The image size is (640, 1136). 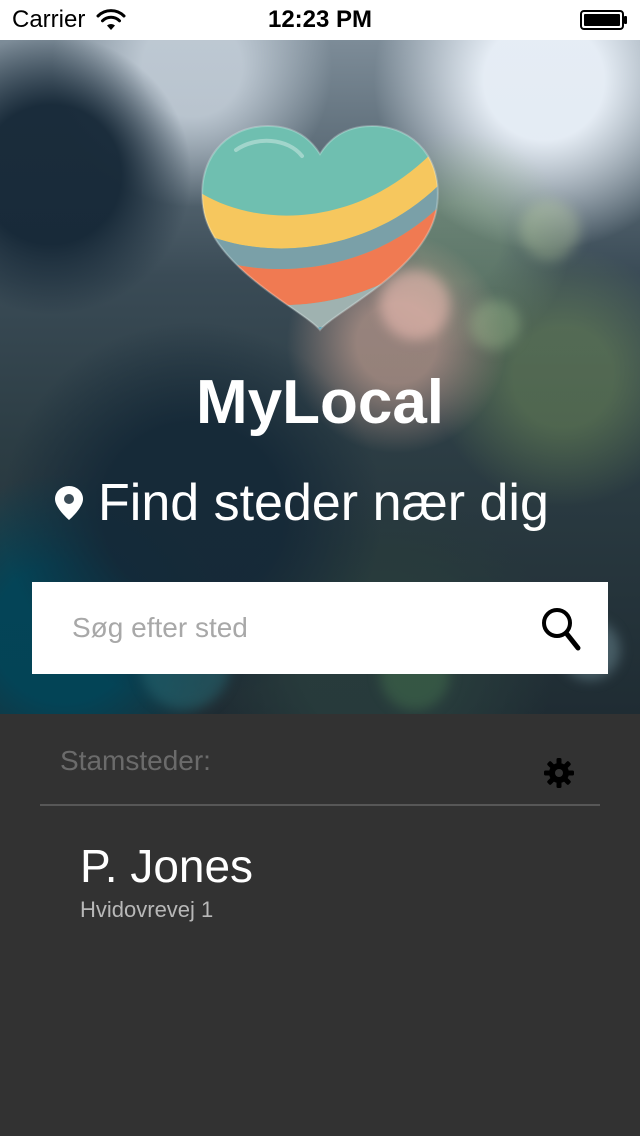 What do you see at coordinates (292, 628) in the screenshot?
I see `search-input` at bounding box center [292, 628].